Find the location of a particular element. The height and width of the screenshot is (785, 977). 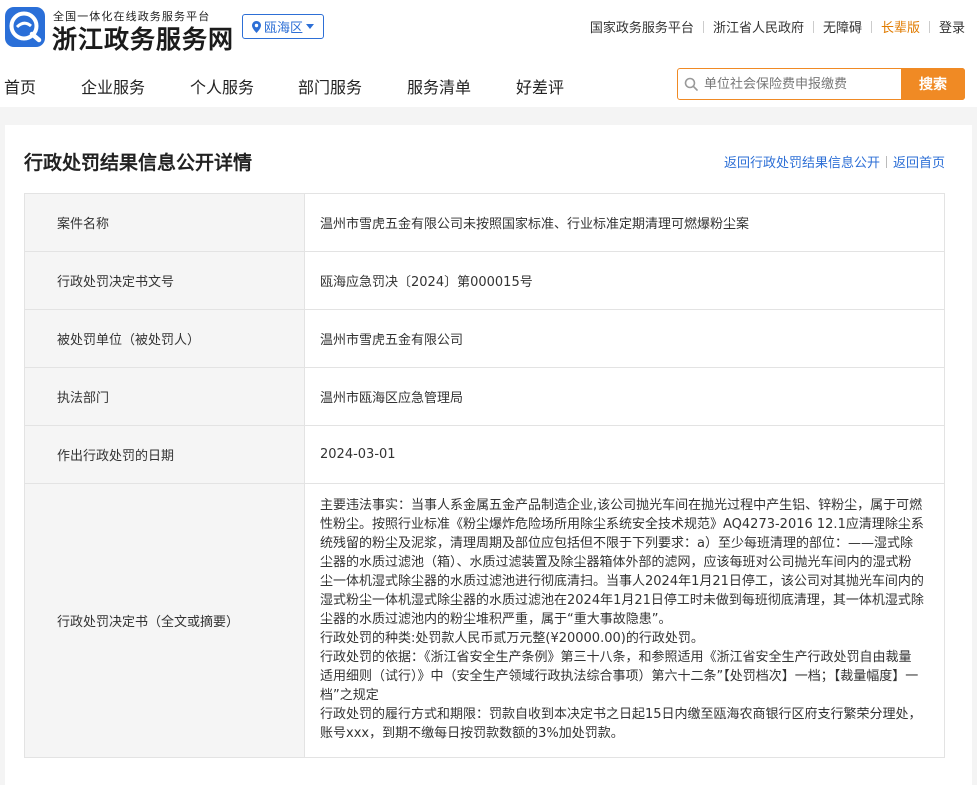

link-login: 登录 is located at coordinates (952, 26).